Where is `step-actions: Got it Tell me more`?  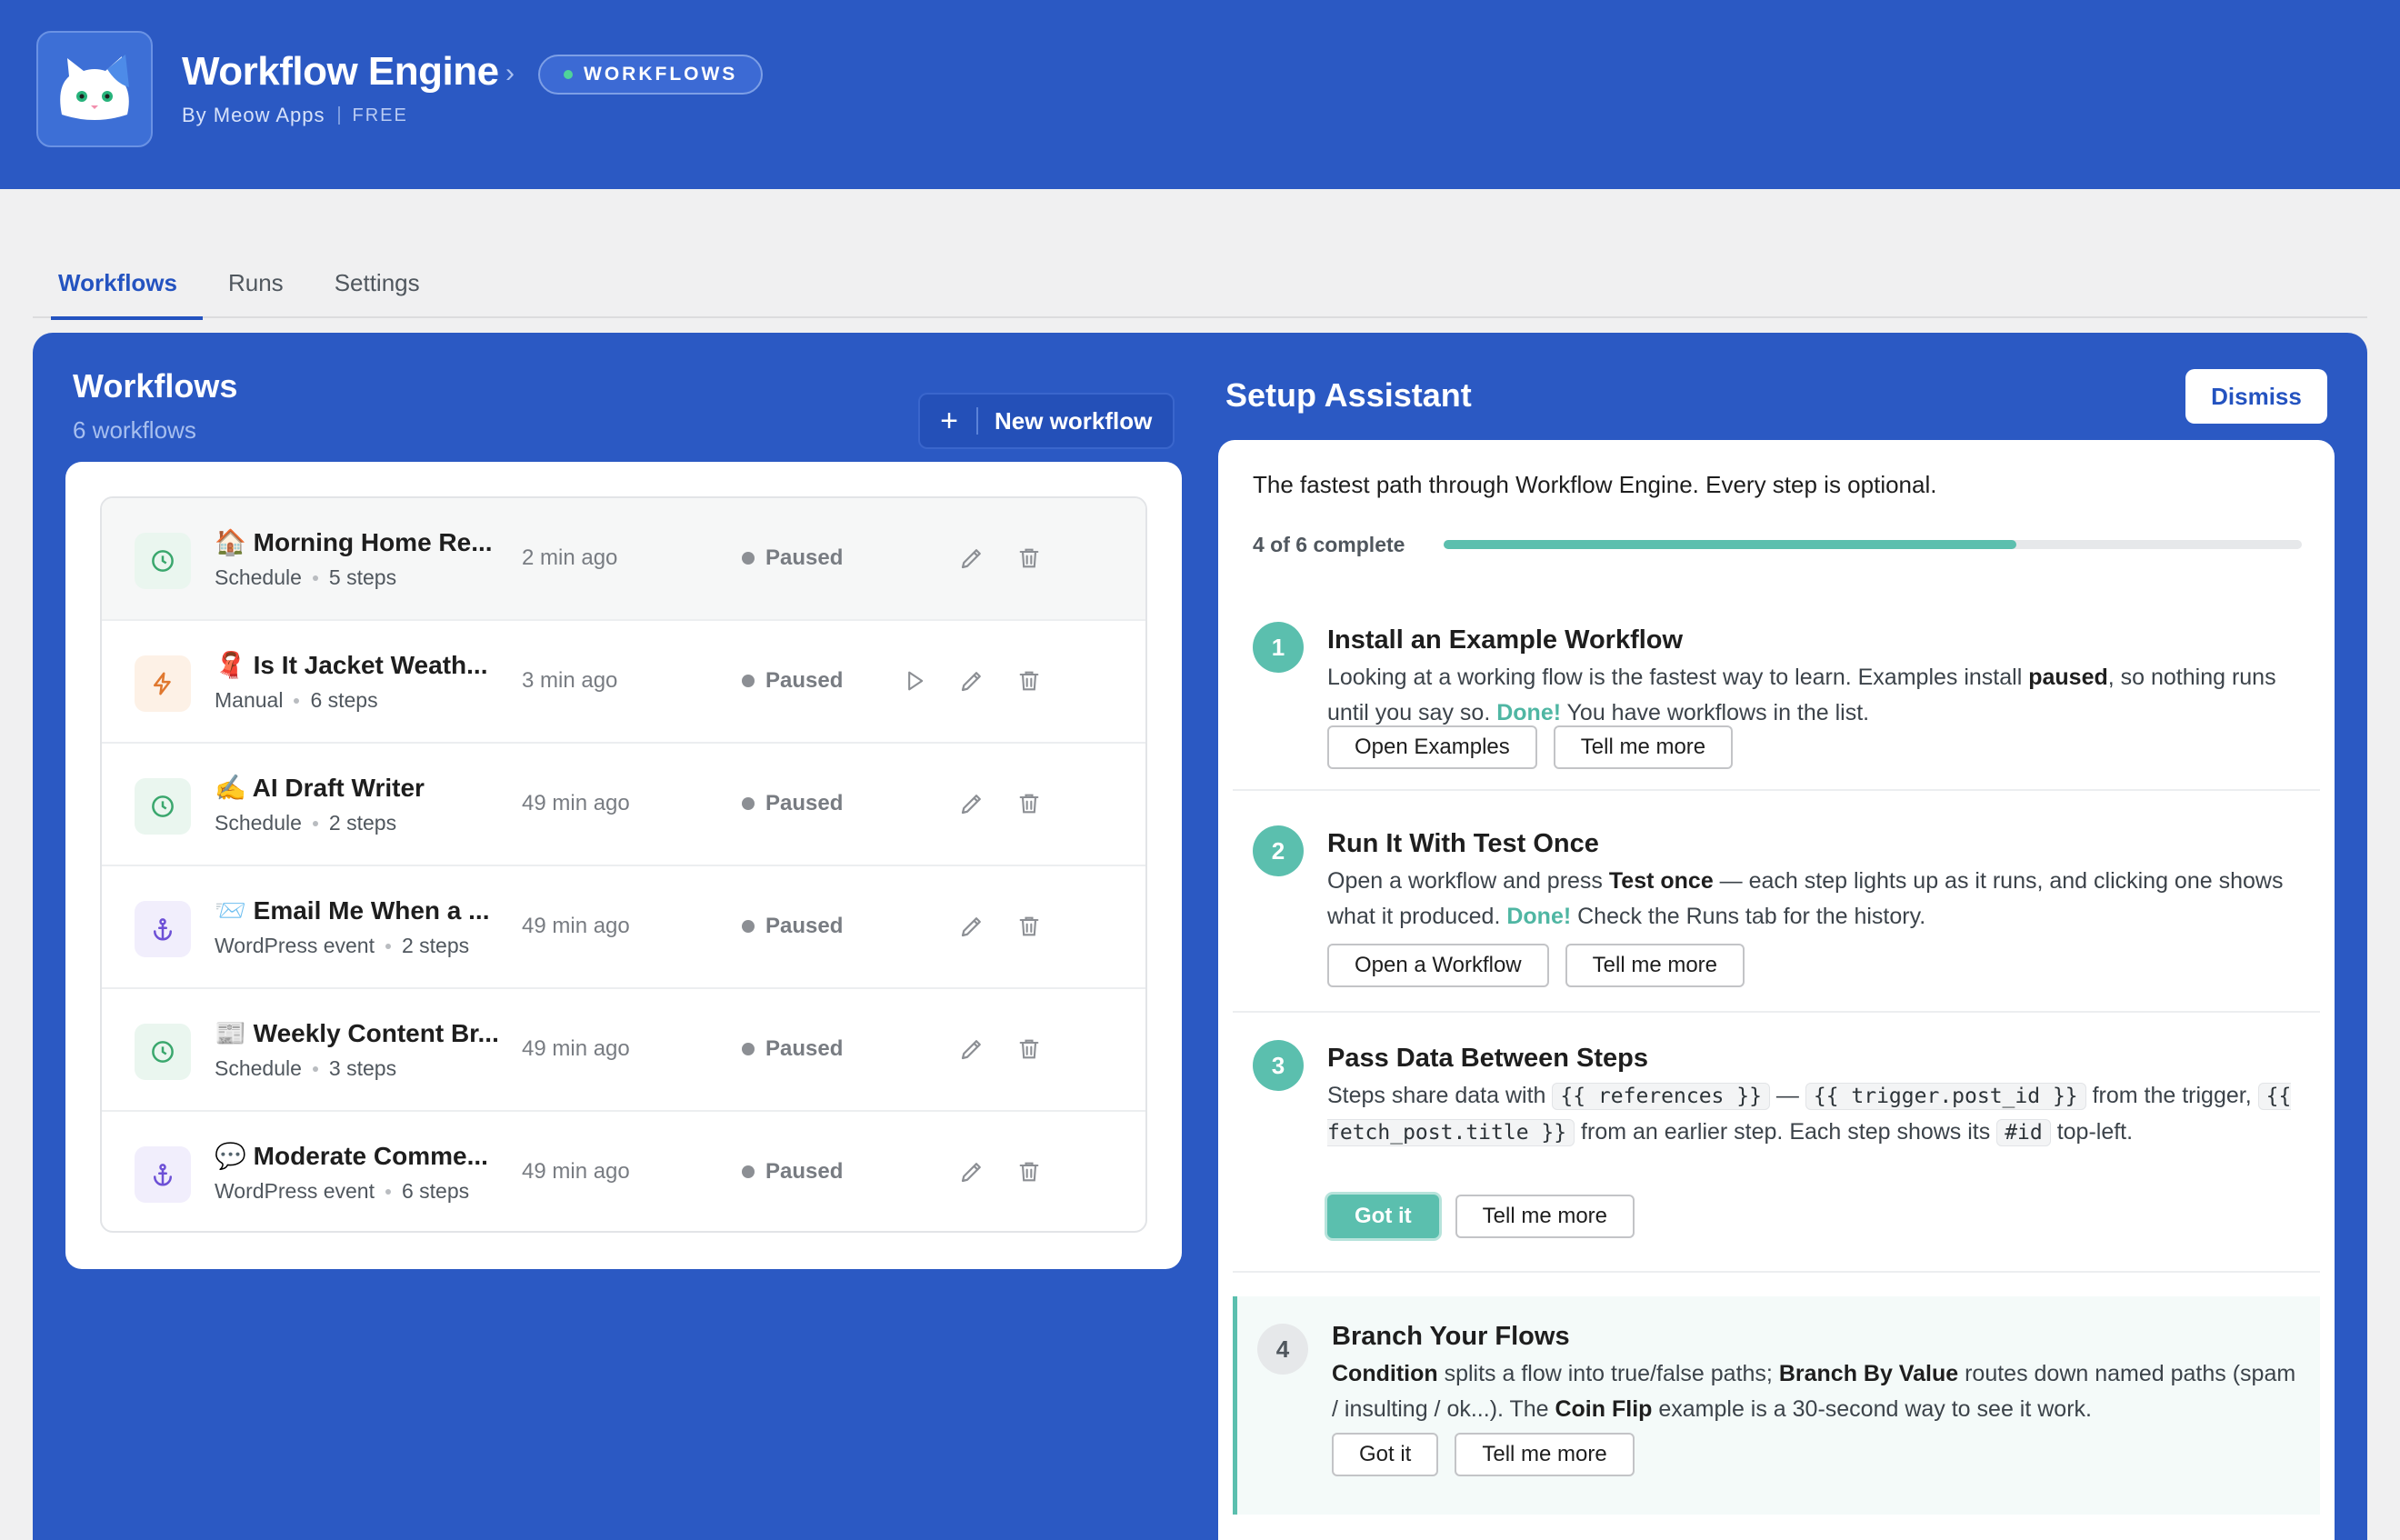 step-actions: Got it Tell me more is located at coordinates (1483, 1454).